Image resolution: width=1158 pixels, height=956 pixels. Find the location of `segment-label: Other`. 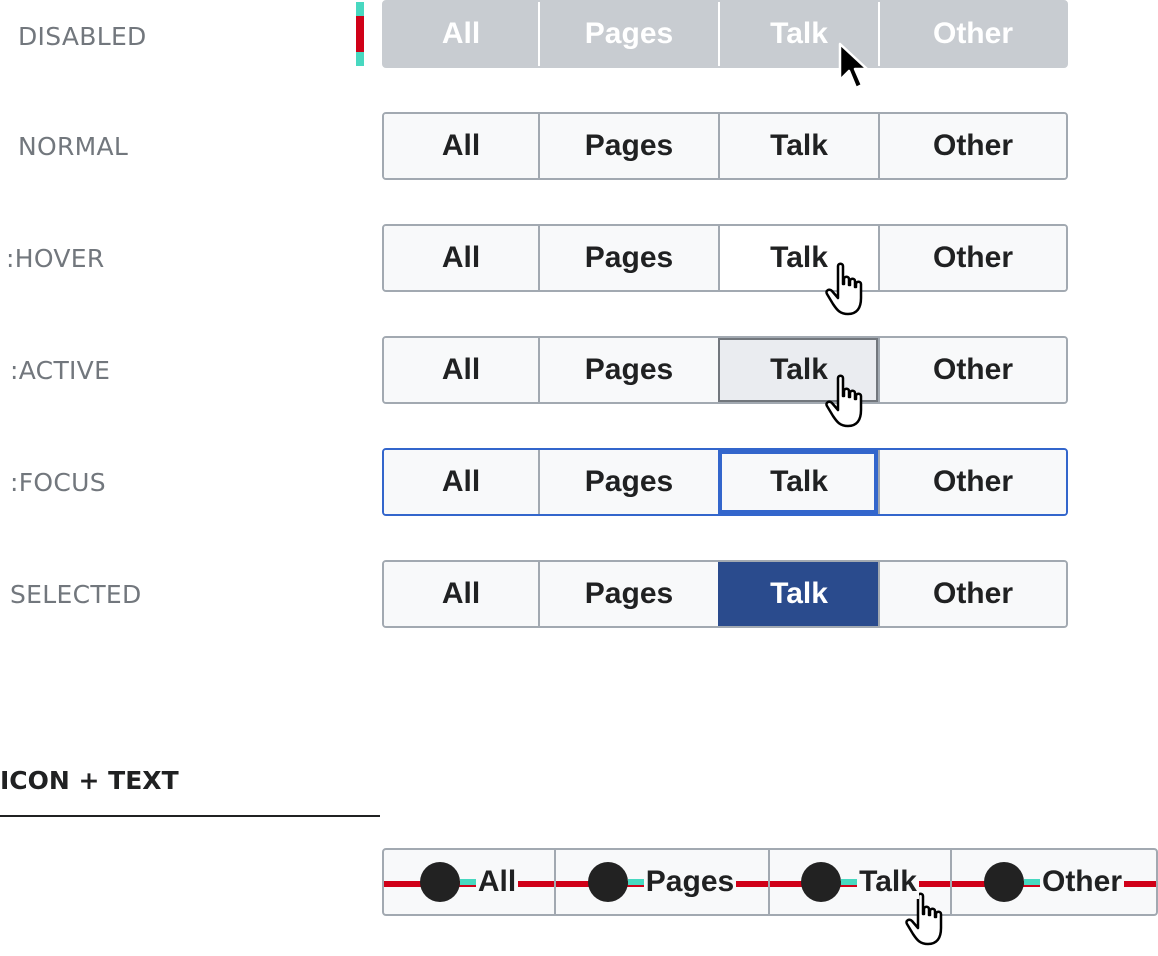

segment-label: Other is located at coordinates (1081, 882).